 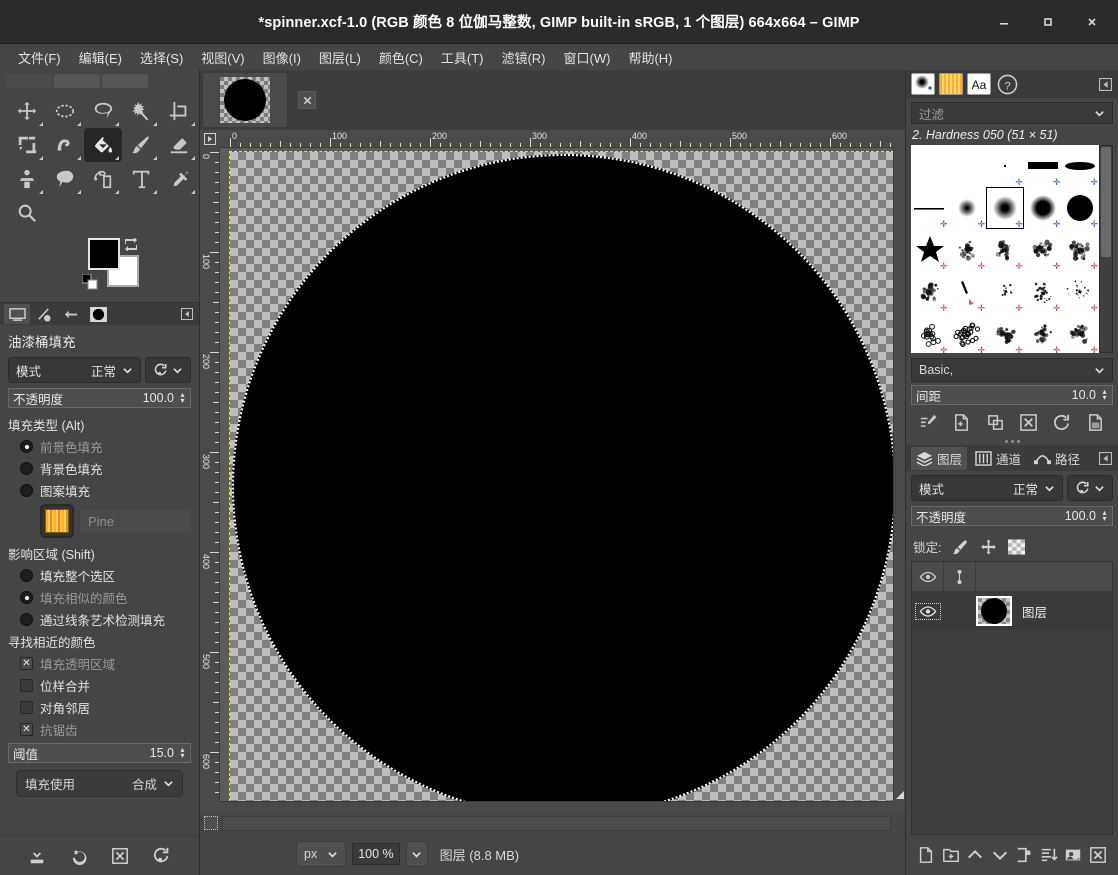 What do you see at coordinates (120, 856) in the screenshot?
I see `delete-tool-options-button` at bounding box center [120, 856].